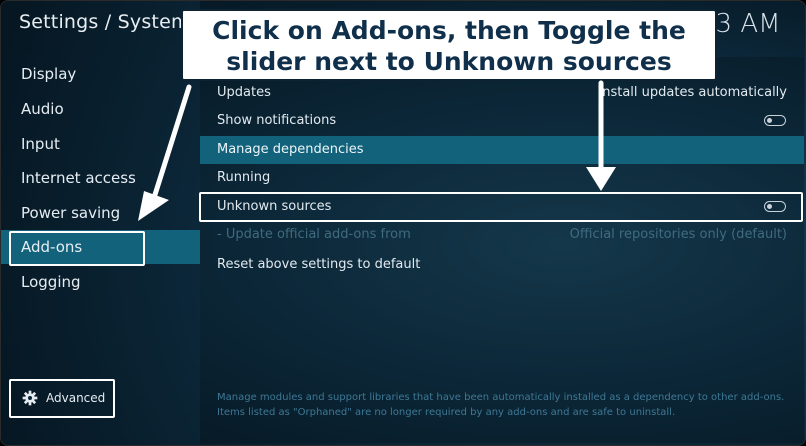 This screenshot has height=446, width=806. What do you see at coordinates (502, 150) in the screenshot?
I see `setting-row-manage-dependencies: Manage dependencies` at bounding box center [502, 150].